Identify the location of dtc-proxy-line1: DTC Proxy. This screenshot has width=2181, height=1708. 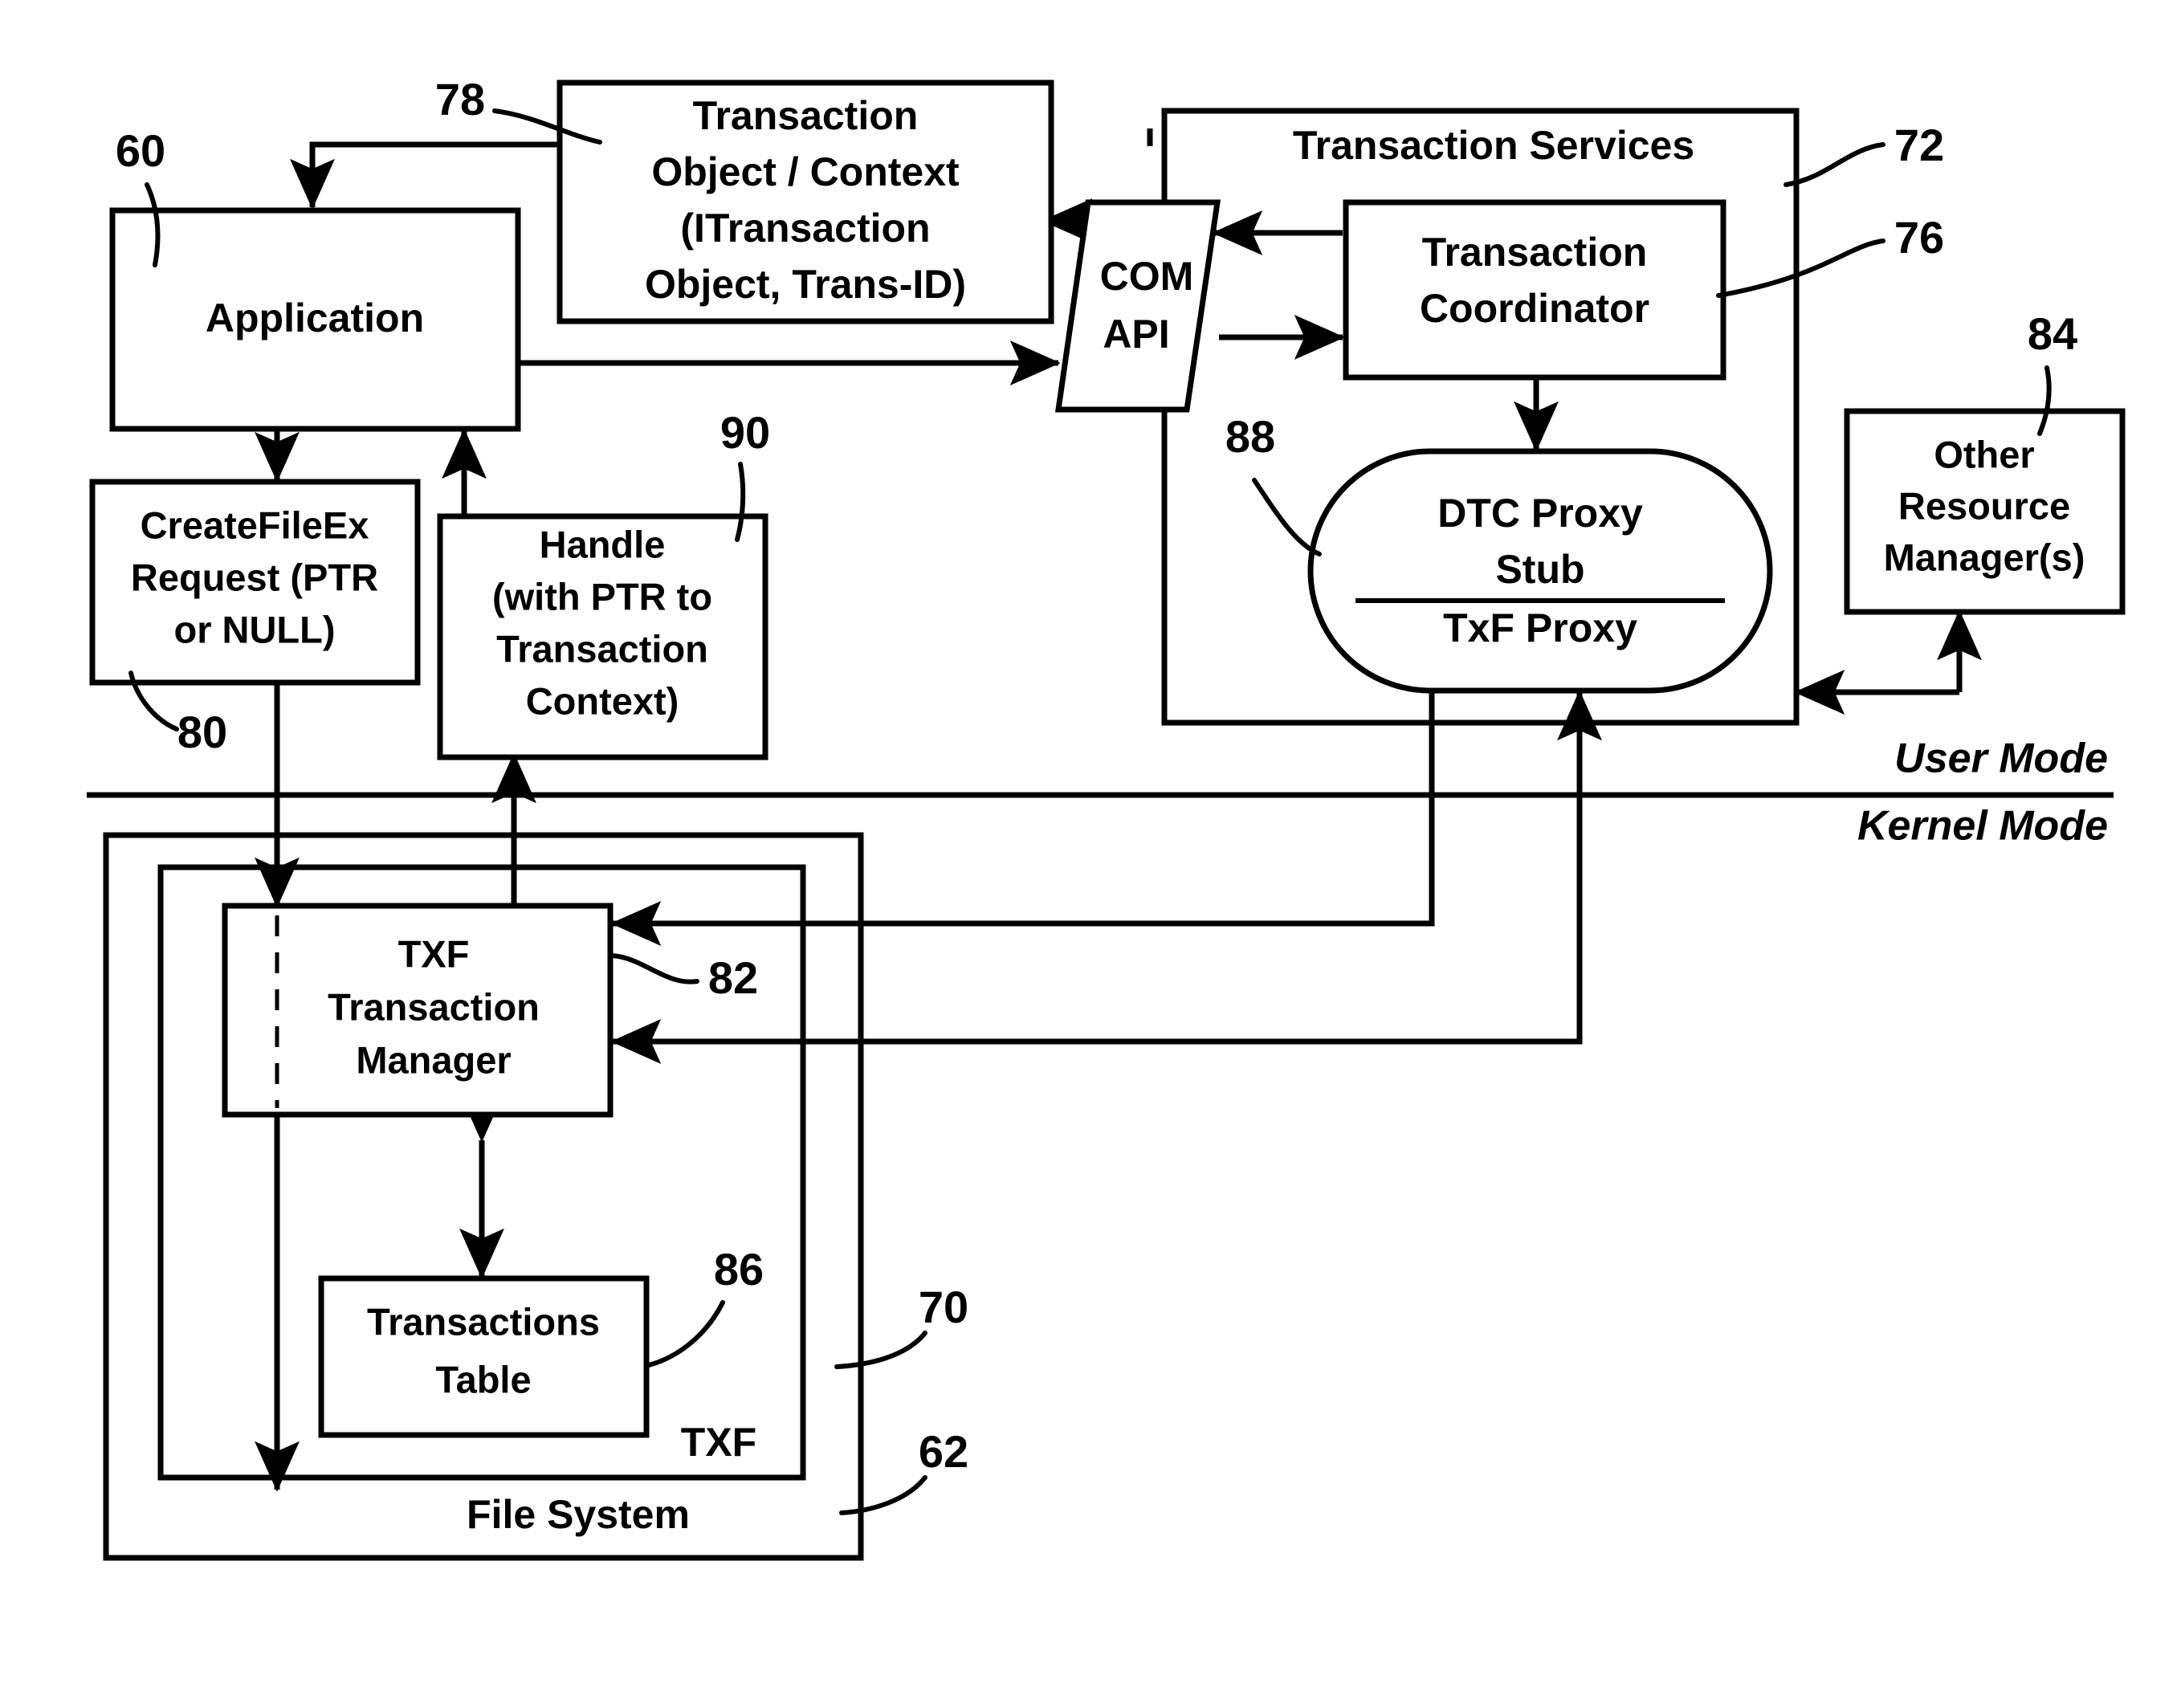
(1540, 513).